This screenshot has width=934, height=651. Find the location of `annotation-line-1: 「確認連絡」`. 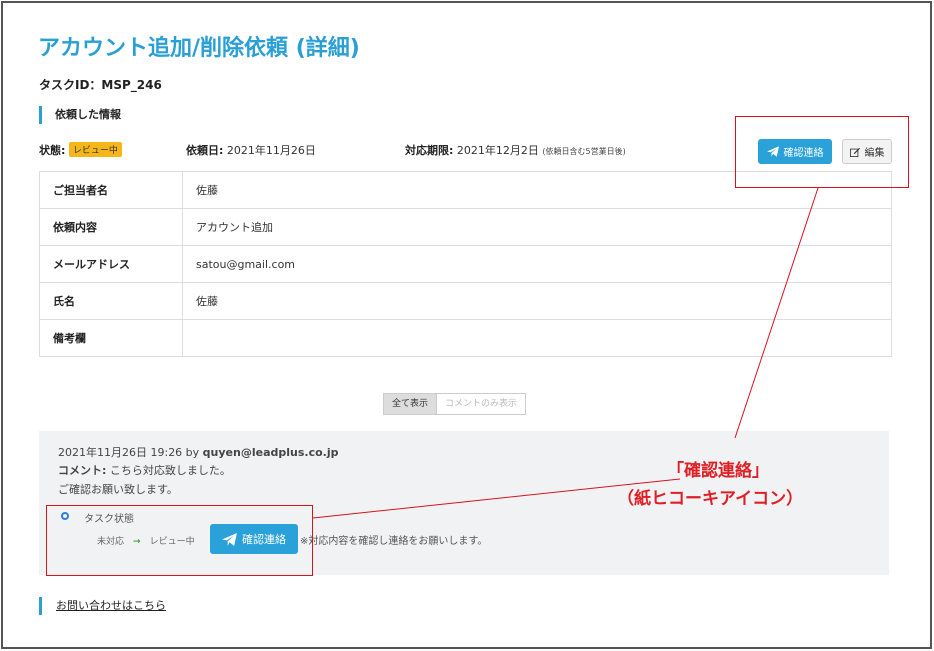

annotation-line-1: 「確認連絡」 is located at coordinates (718, 471).